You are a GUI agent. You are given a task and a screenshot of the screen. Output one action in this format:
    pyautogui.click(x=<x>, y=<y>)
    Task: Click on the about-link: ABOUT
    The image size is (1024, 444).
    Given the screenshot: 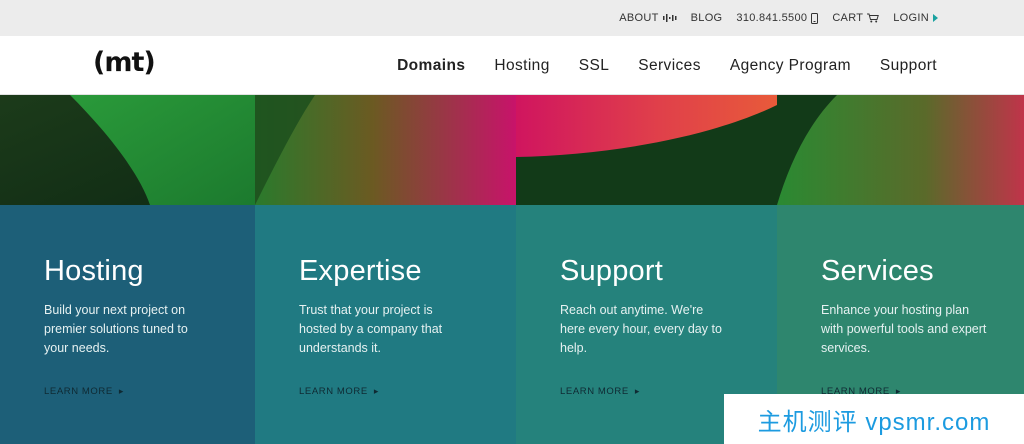 What is the action you would take?
    pyautogui.click(x=648, y=18)
    